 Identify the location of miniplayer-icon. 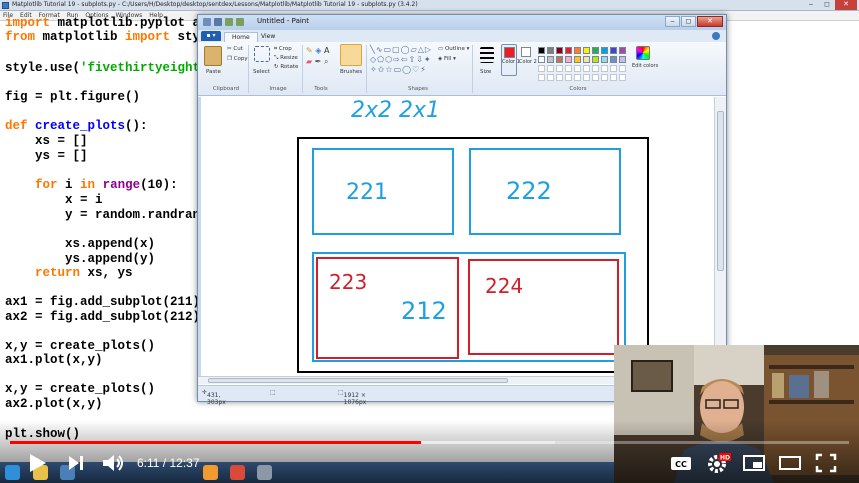
(754, 463).